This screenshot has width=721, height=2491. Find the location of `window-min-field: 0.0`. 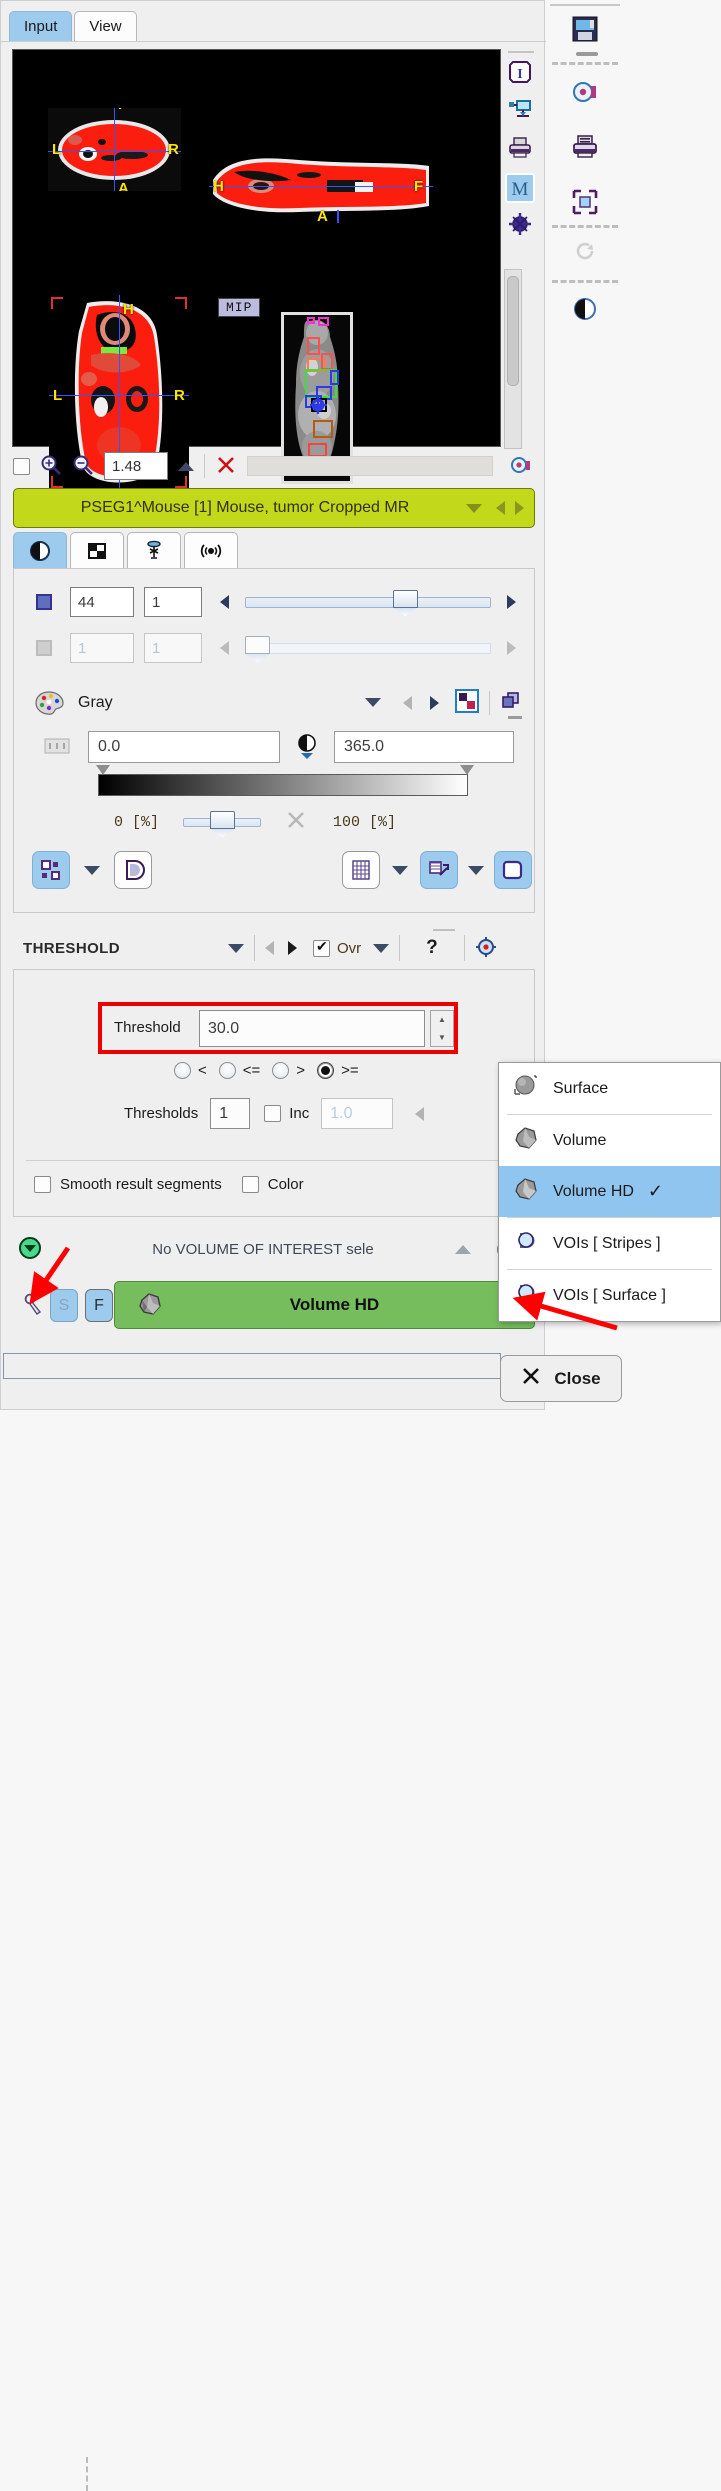

window-min-field: 0.0 is located at coordinates (184, 747).